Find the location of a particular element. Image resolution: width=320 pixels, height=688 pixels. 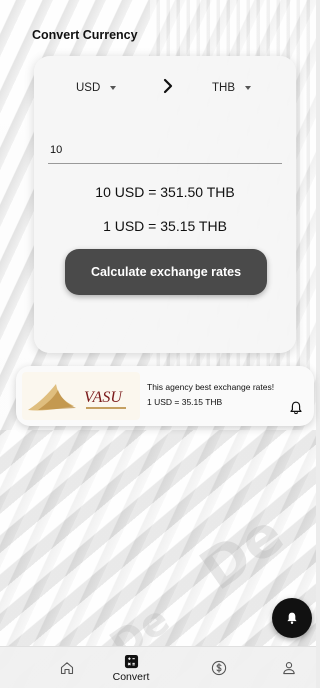

to-currency-dropdown: THB is located at coordinates (231, 88).